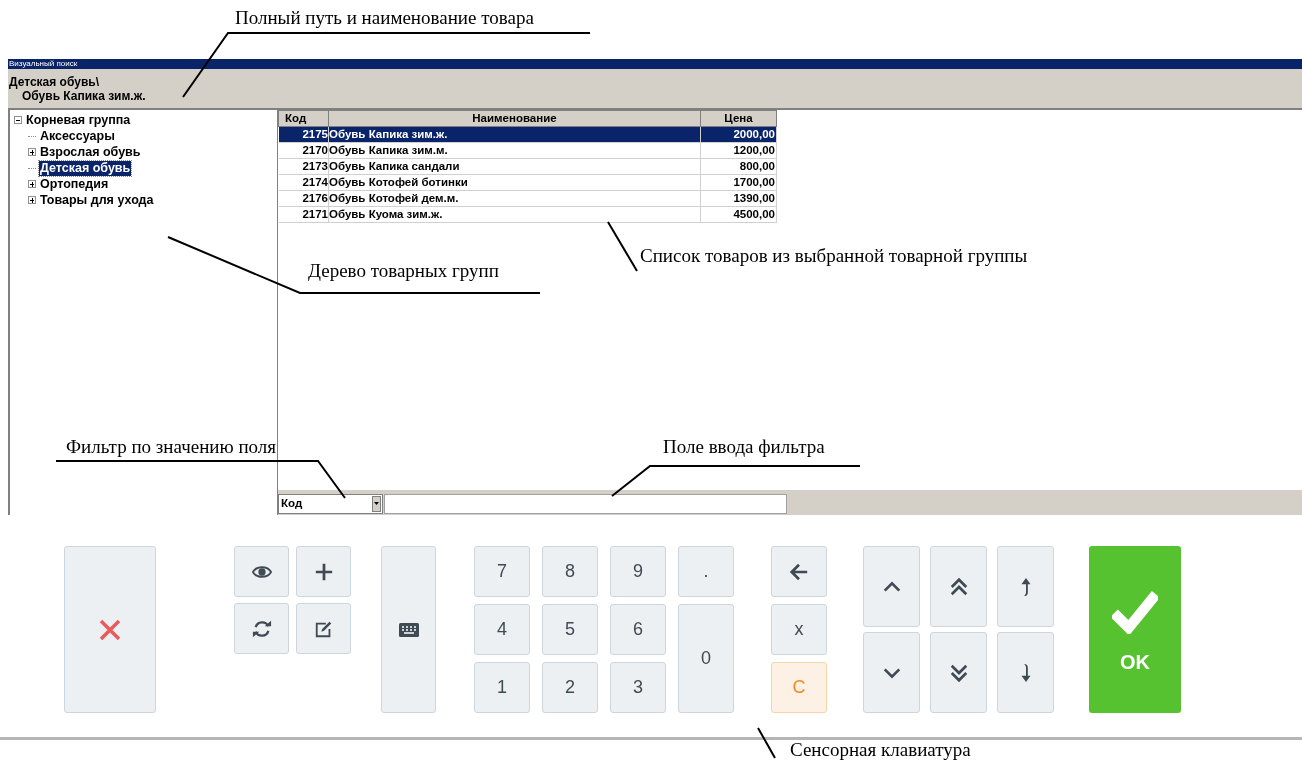 This screenshot has height=762, width=1302. What do you see at coordinates (738, 198) in the screenshot?
I see `table-cell: 1390,00` at bounding box center [738, 198].